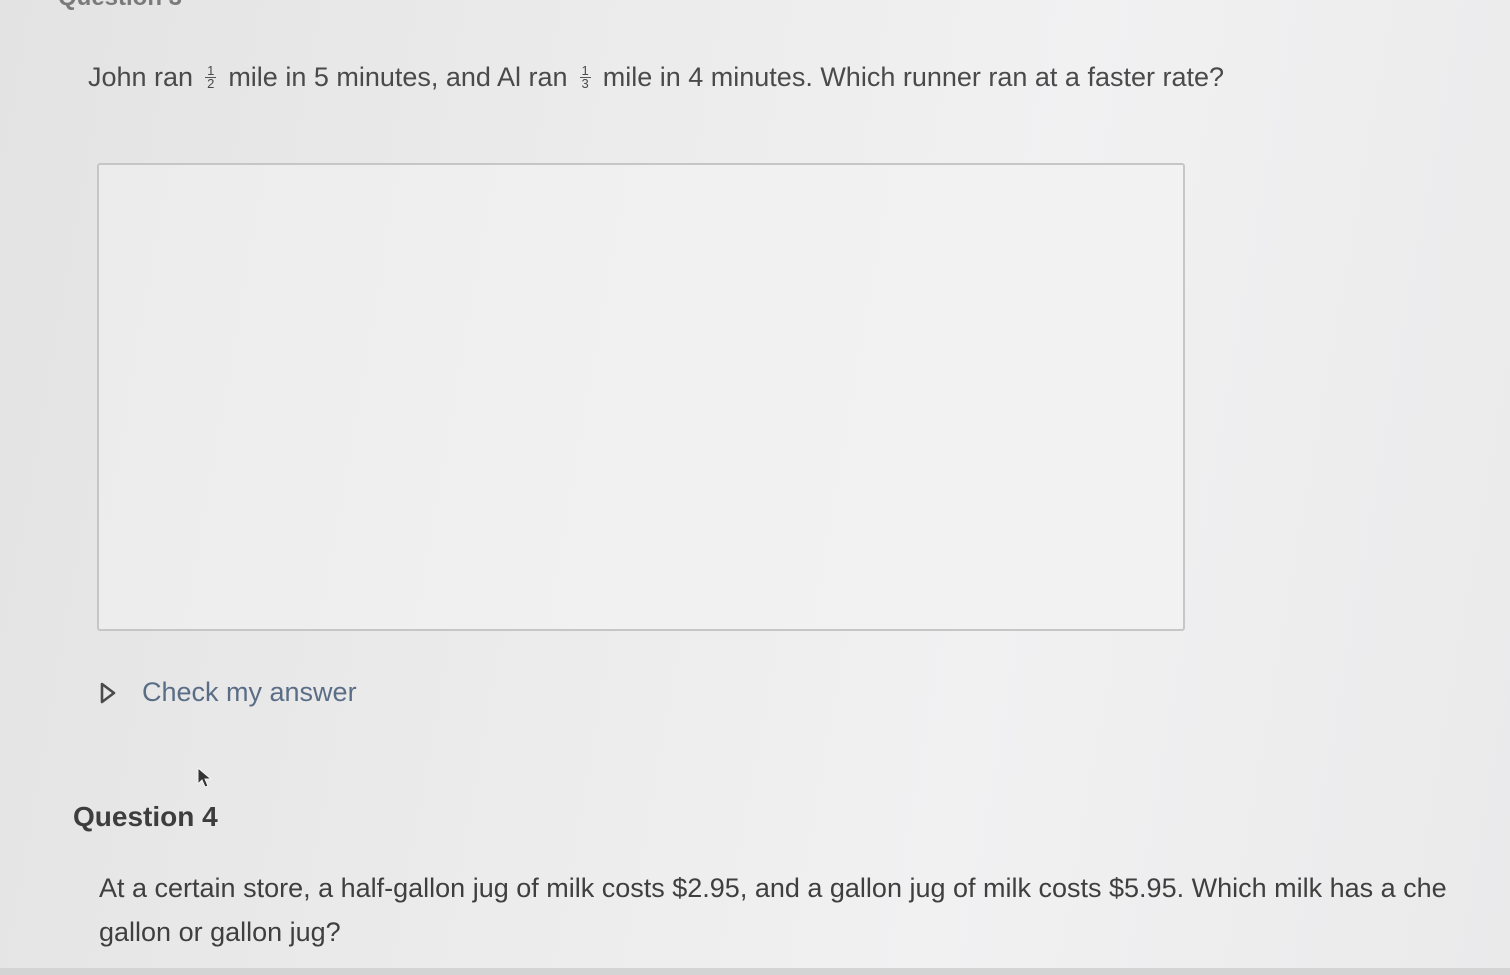 The image size is (1510, 975). Describe the element at coordinates (206, 781) in the screenshot. I see `mouse-pointer-icon` at that location.